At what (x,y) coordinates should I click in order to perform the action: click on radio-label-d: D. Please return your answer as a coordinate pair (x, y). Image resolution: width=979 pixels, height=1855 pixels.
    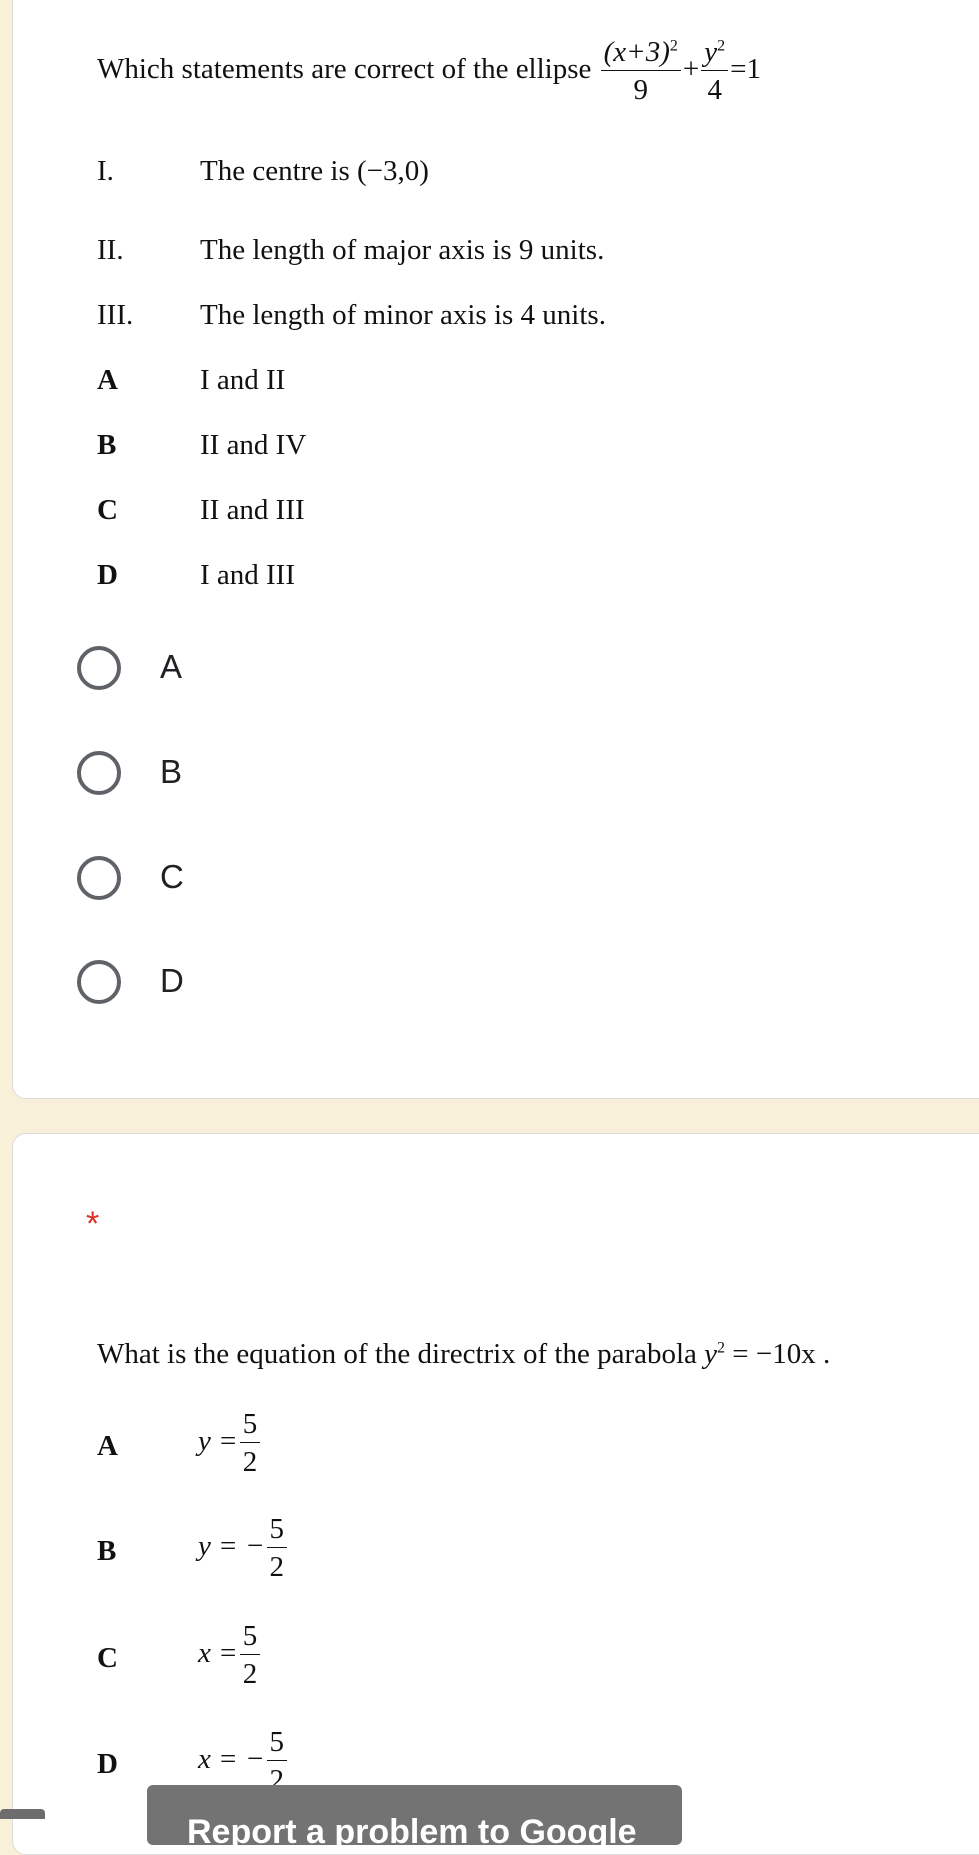
    Looking at the image, I should click on (172, 981).